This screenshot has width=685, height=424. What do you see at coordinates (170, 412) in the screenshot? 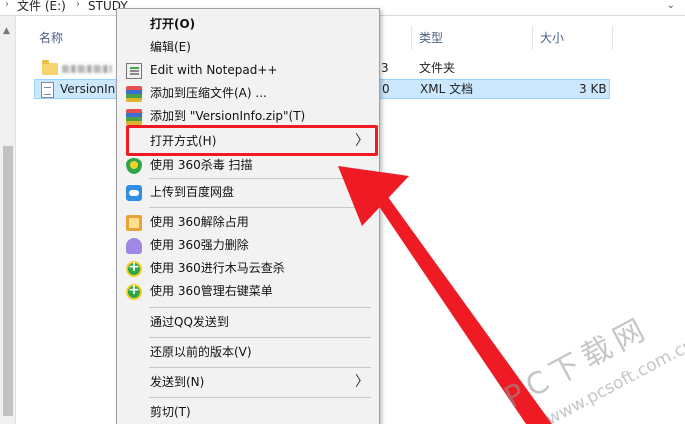
I see `menu-item-label: 剪切(T)` at bounding box center [170, 412].